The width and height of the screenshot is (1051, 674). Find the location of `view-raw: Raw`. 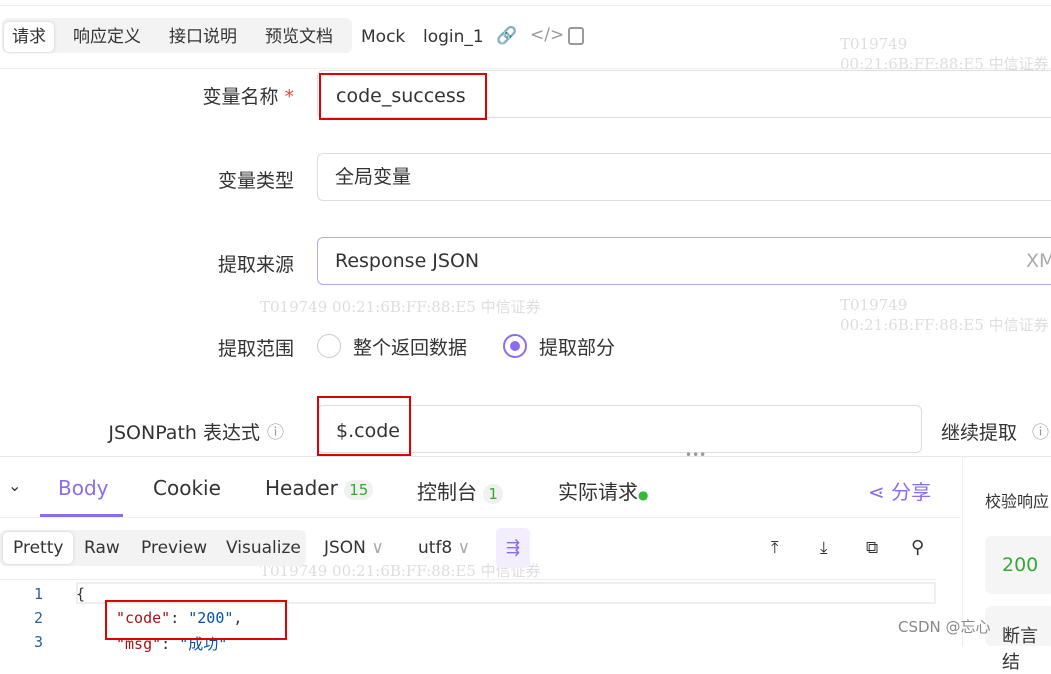

view-raw: Raw is located at coordinates (102, 548).